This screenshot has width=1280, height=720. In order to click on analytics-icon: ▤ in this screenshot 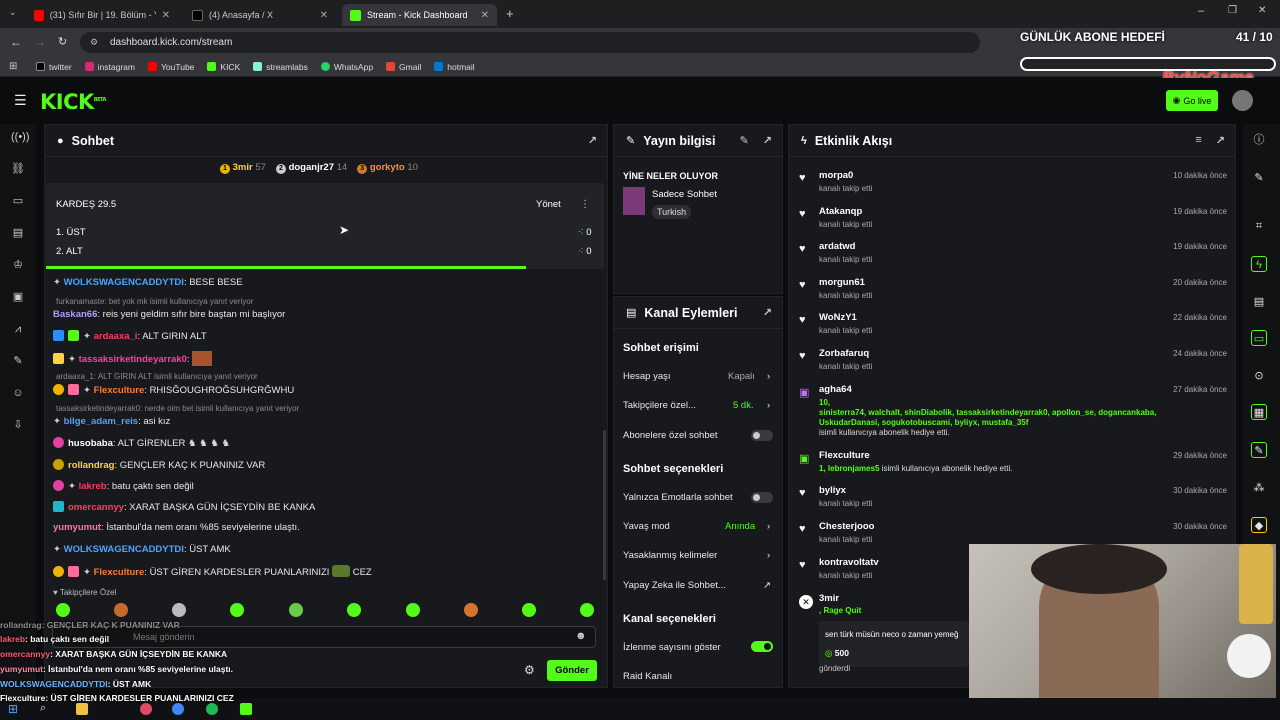, I will do `click(18, 233)`.